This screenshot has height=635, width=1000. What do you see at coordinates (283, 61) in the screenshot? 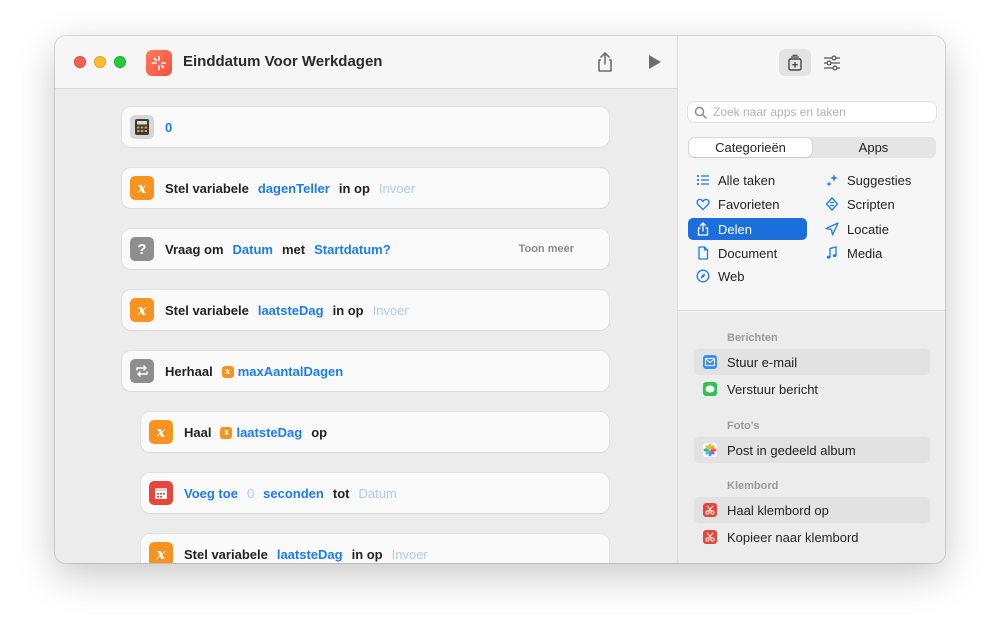
I see `window-title: Einddatum Voor Werkdagen` at bounding box center [283, 61].